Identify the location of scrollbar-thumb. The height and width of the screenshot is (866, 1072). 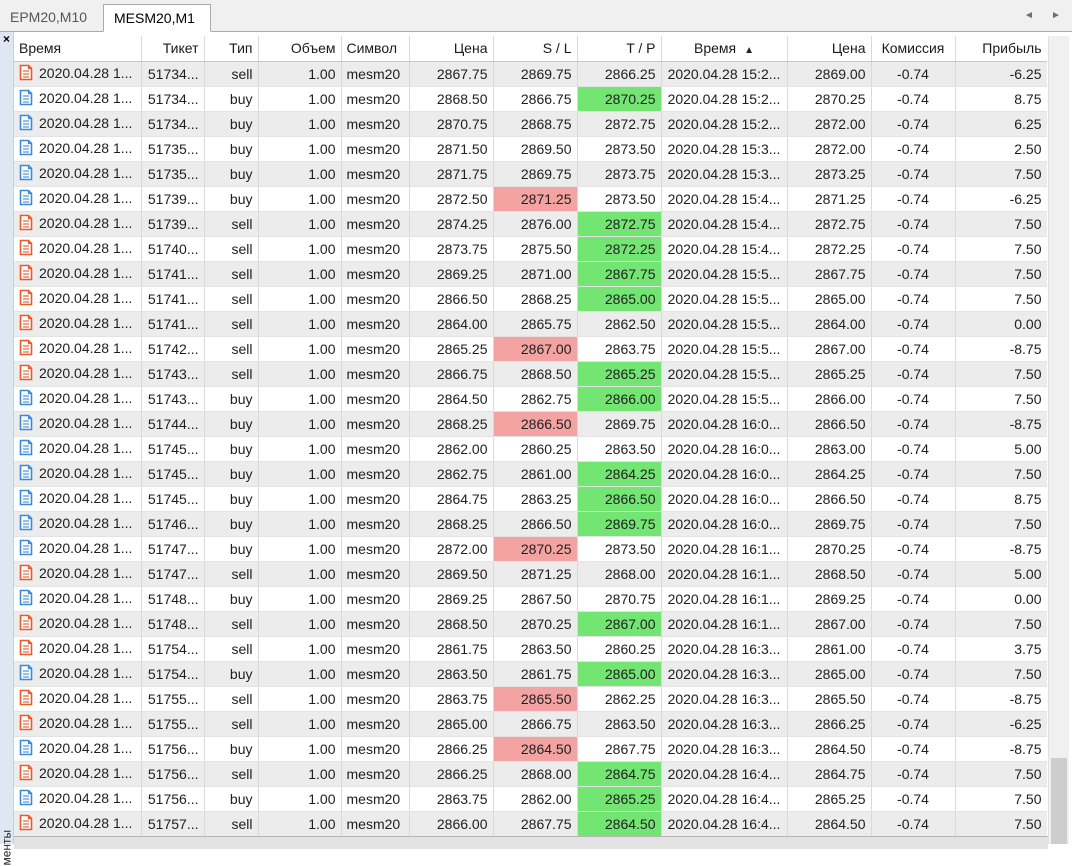
(1059, 801).